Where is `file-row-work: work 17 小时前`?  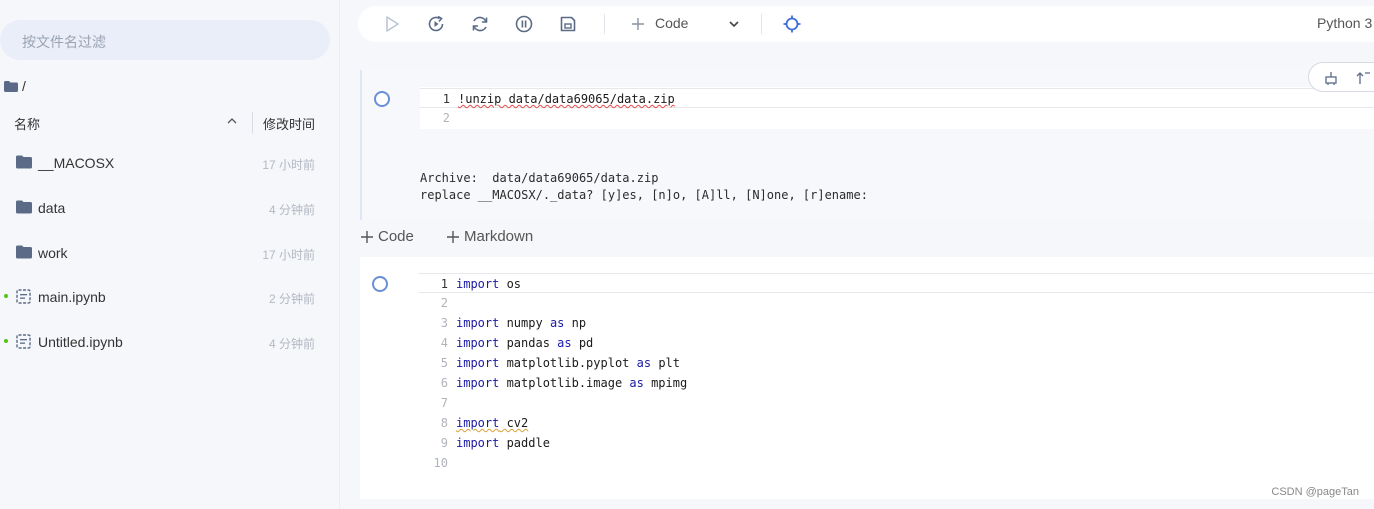 file-row-work: work 17 小时前 is located at coordinates (170, 253).